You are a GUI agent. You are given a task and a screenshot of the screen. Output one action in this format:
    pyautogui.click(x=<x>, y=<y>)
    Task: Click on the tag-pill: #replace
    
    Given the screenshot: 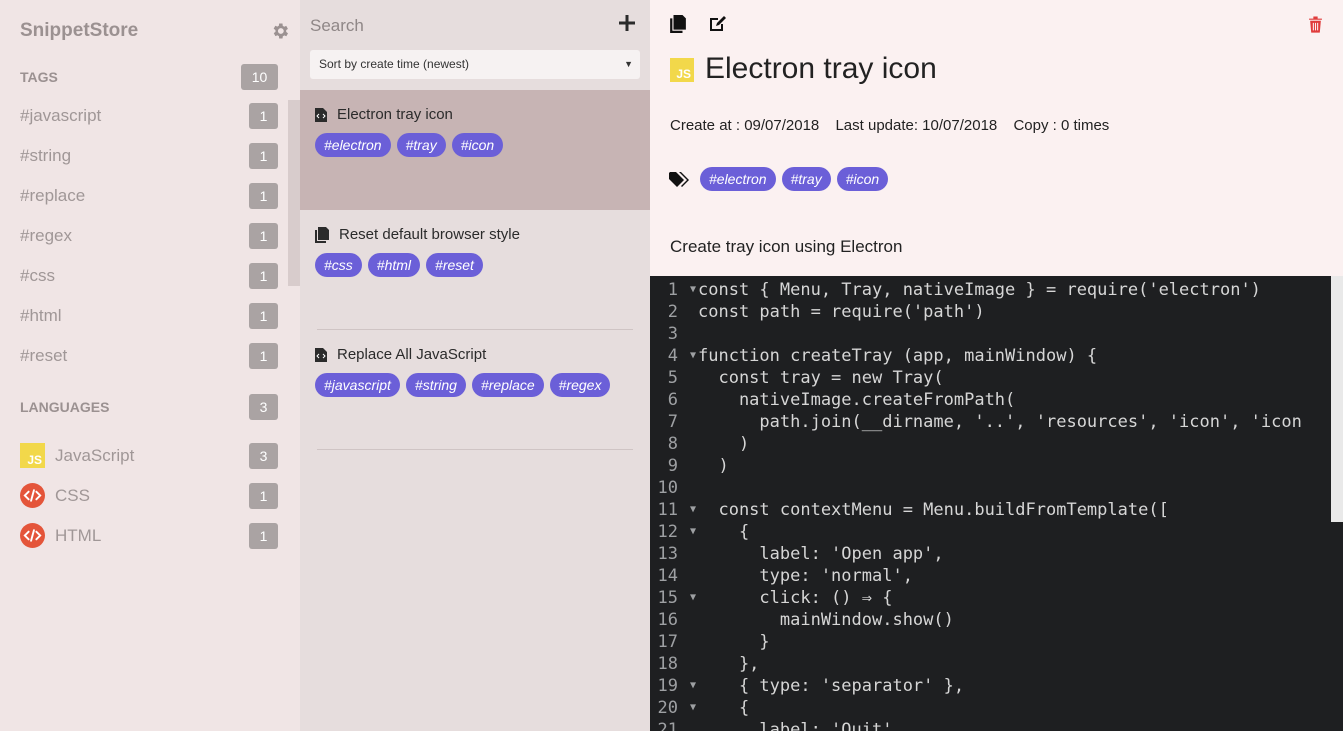 What is the action you would take?
    pyautogui.click(x=507, y=385)
    